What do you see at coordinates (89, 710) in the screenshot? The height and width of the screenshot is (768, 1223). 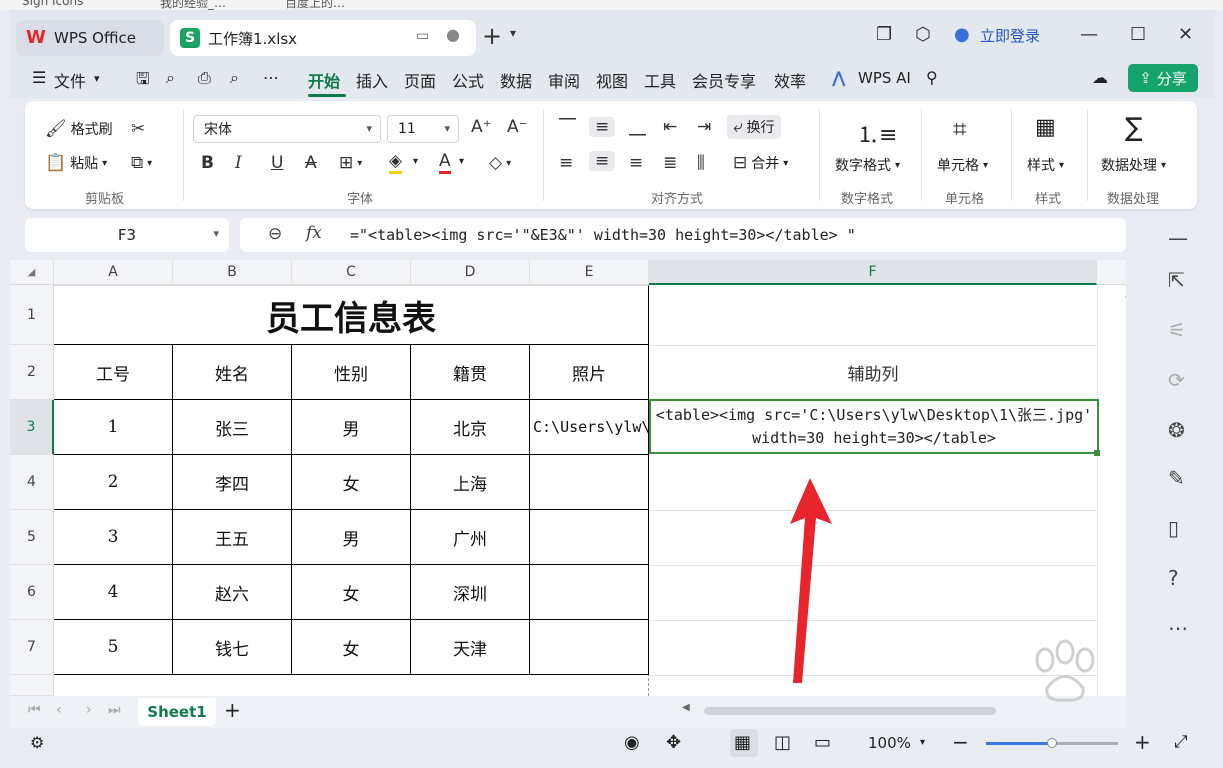 I see `next-sheet-icon: ›` at bounding box center [89, 710].